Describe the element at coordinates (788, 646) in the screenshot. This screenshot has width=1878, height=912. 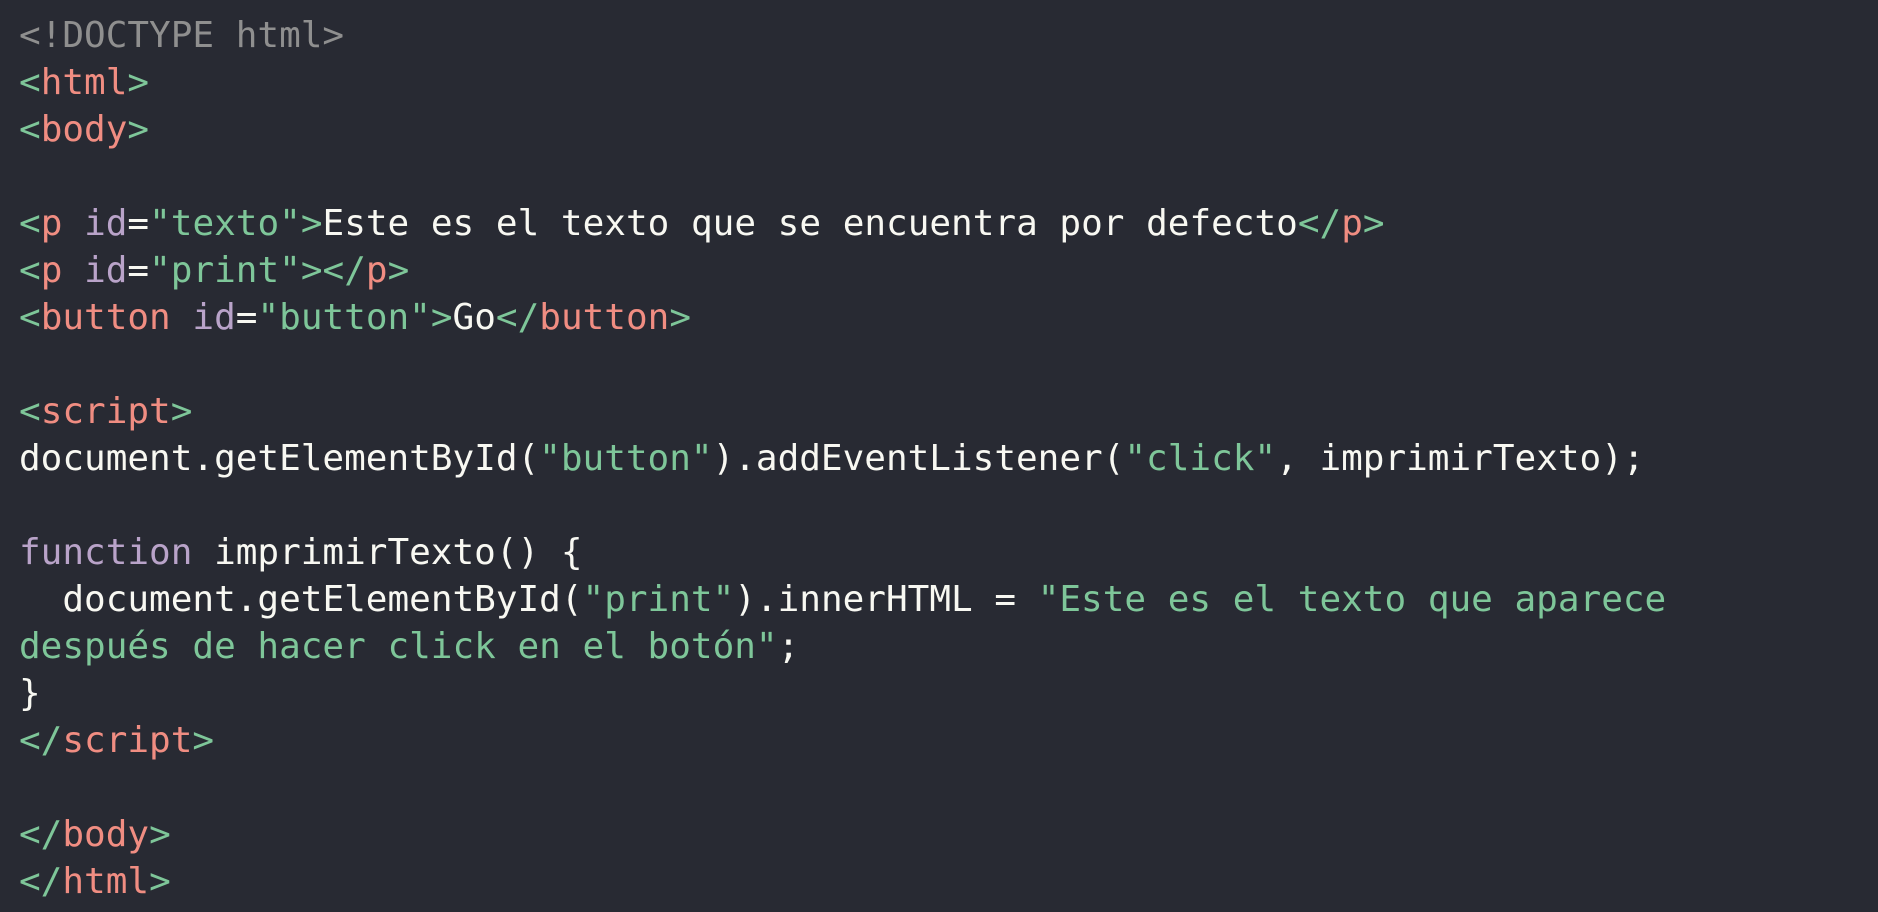
I see `code-token: ;` at that location.